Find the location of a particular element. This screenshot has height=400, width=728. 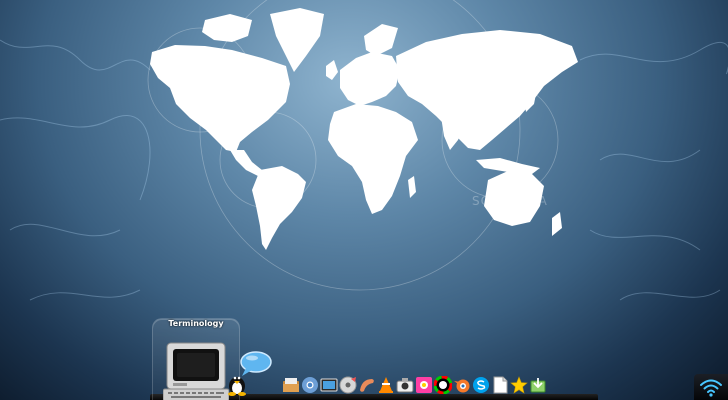

dock-item-sausage-app is located at coordinates (367, 385).